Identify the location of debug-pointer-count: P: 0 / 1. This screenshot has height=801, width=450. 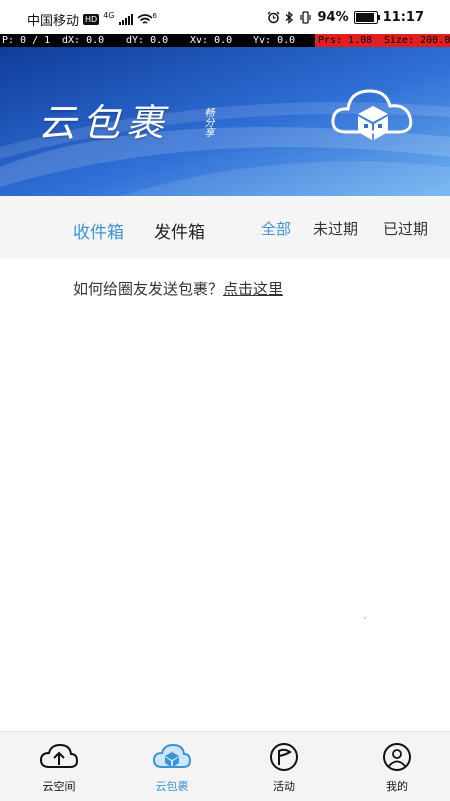
(26, 40).